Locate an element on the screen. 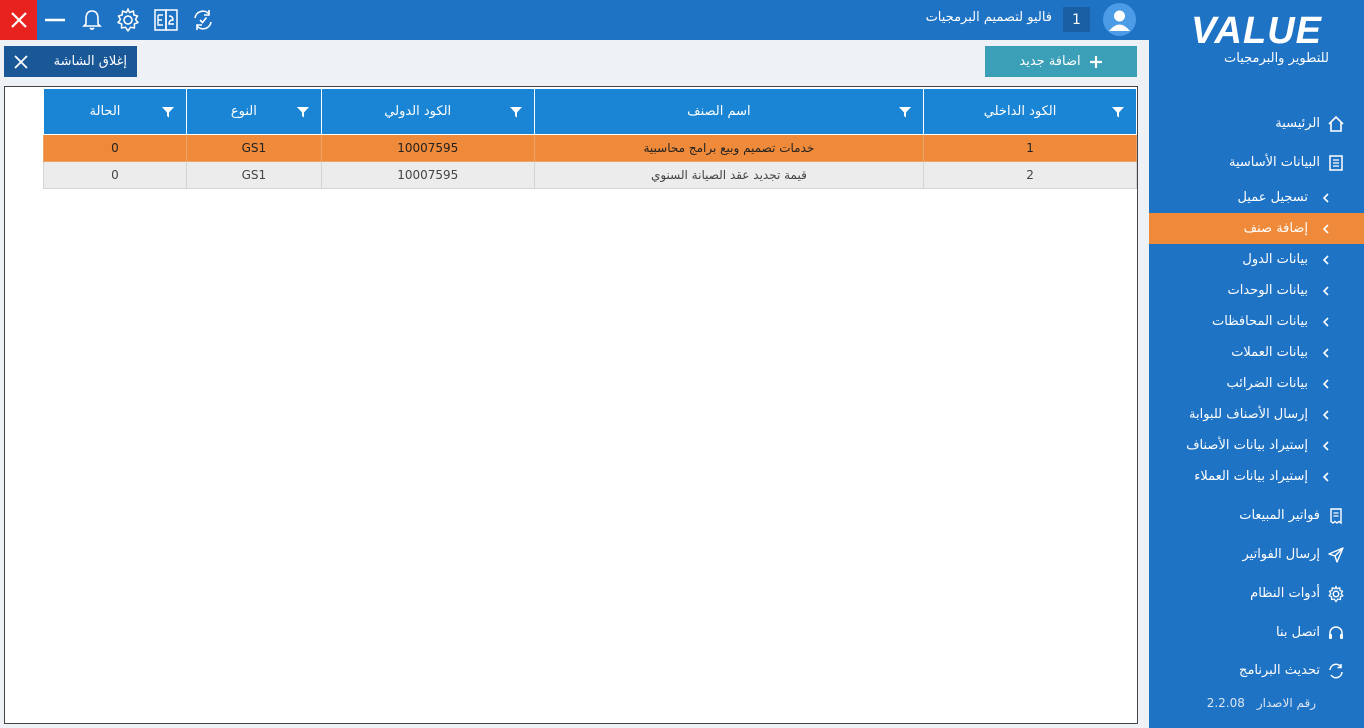  column-header: الكود الداخلي is located at coordinates (1030, 111).